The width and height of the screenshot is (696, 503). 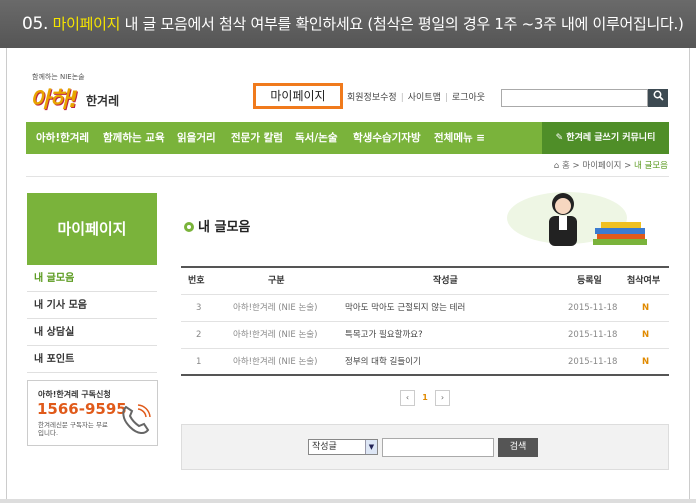 I want to click on next-page-button: ›, so click(x=442, y=398).